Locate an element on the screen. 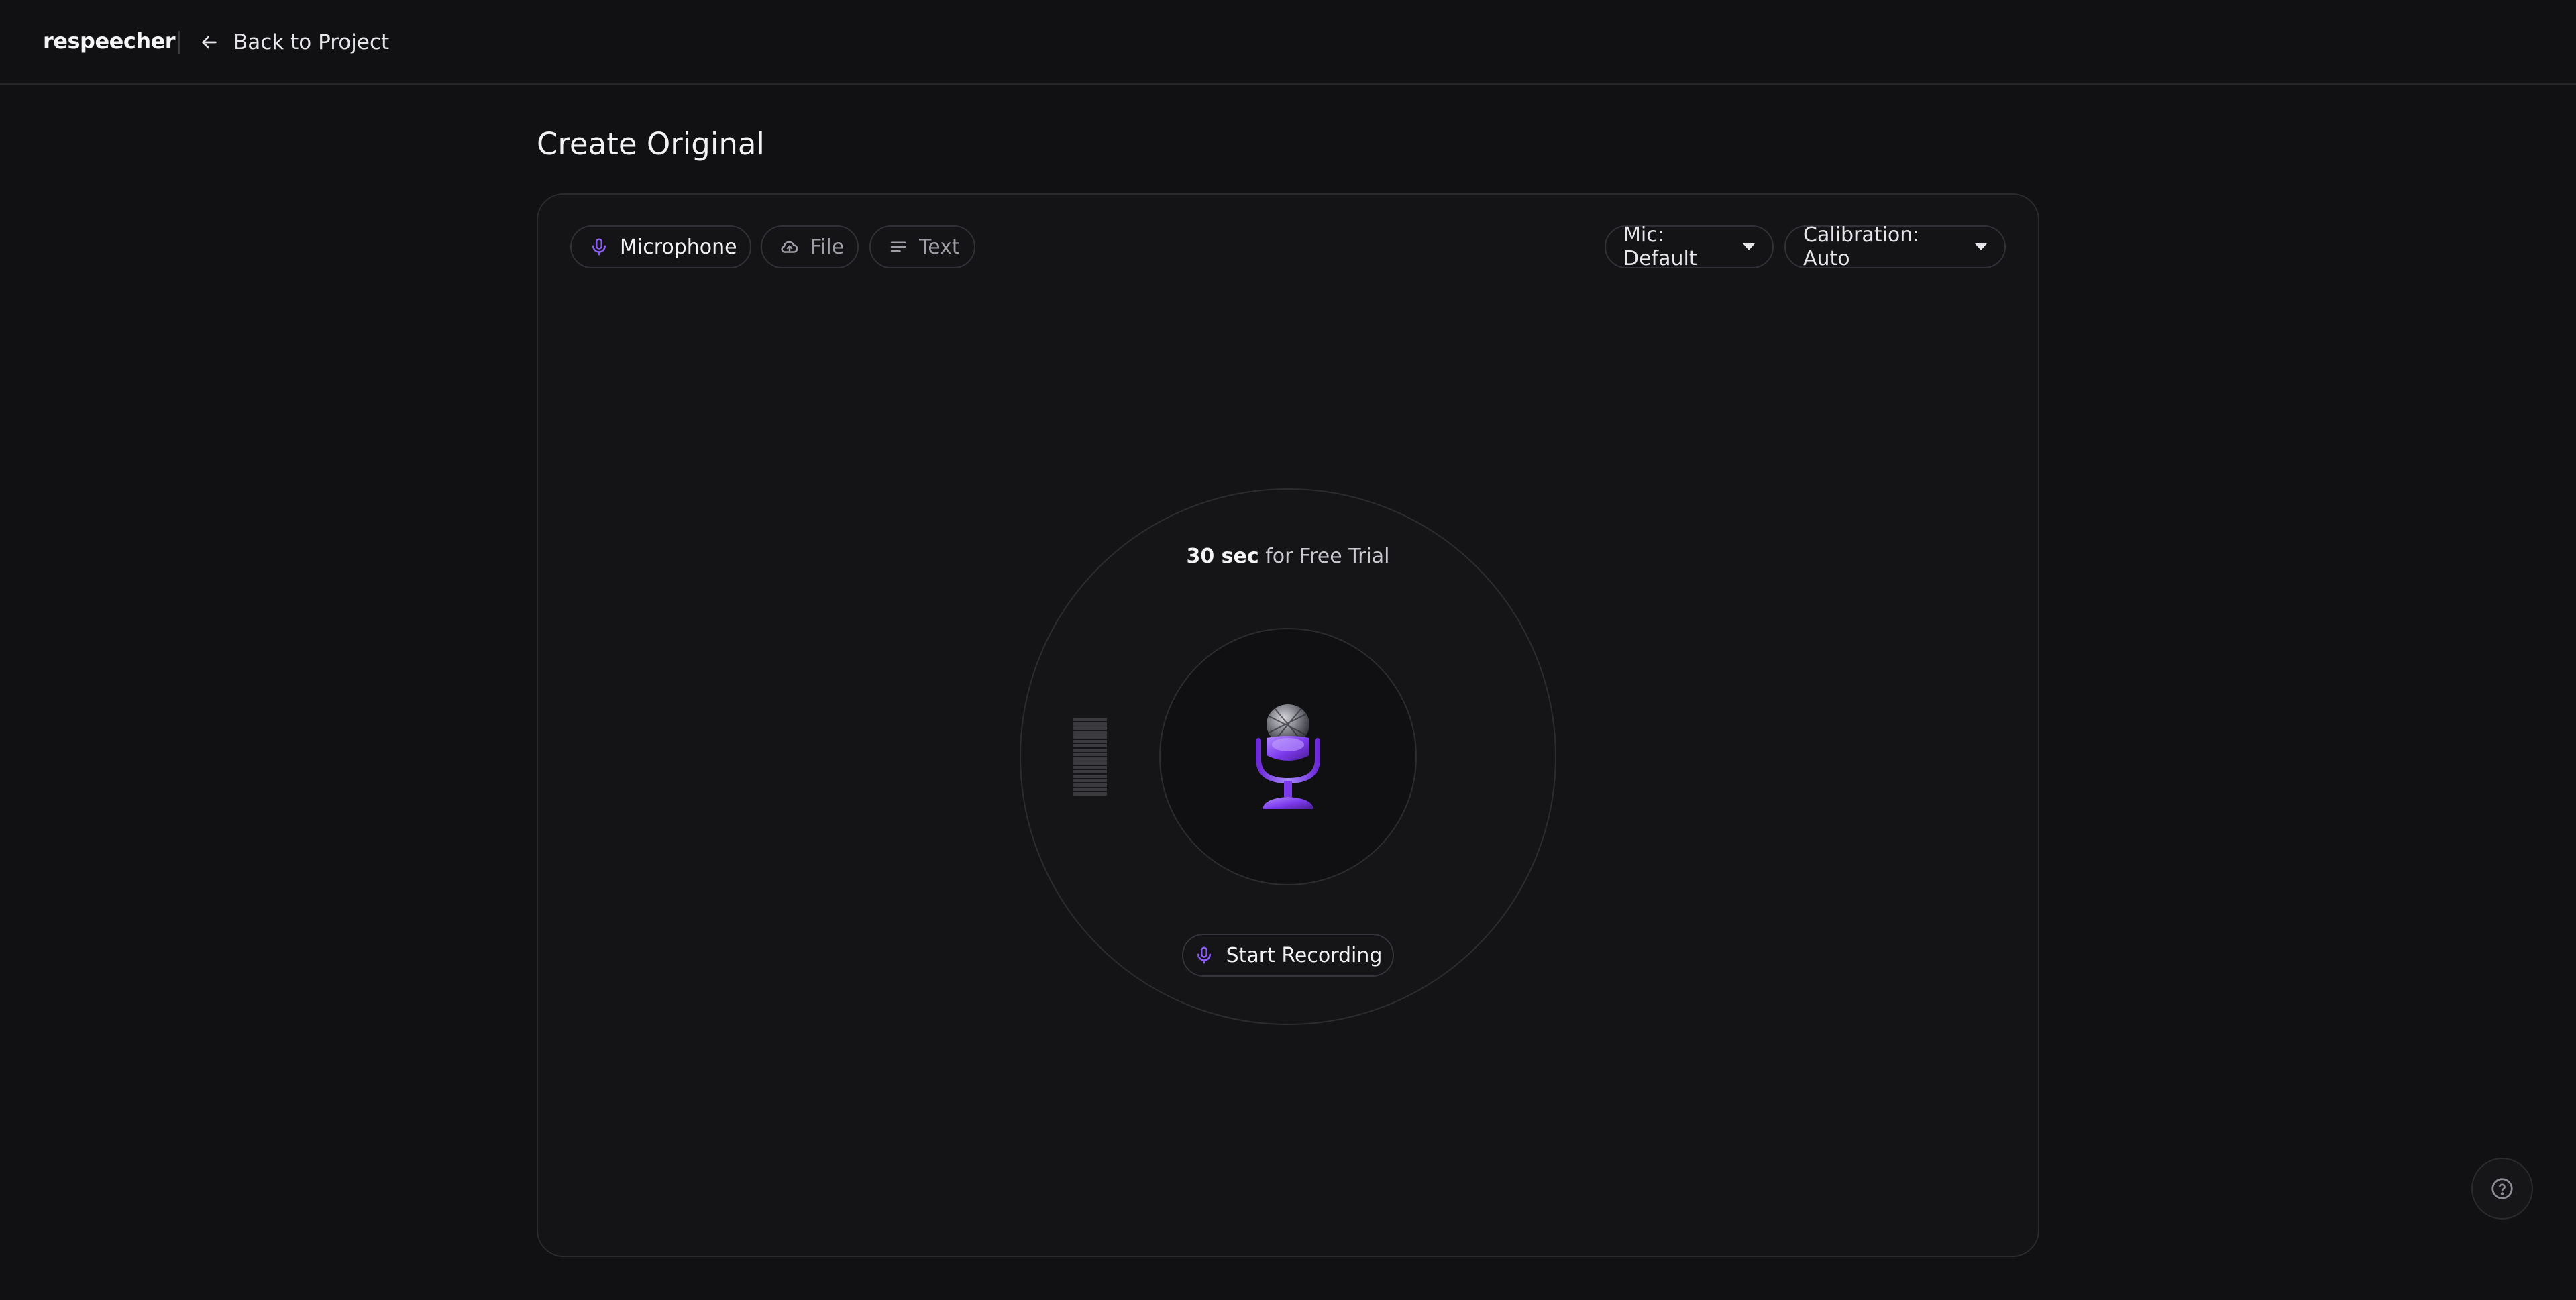 The height and width of the screenshot is (1300, 2576). back-link-label: Back to Project is located at coordinates (311, 42).